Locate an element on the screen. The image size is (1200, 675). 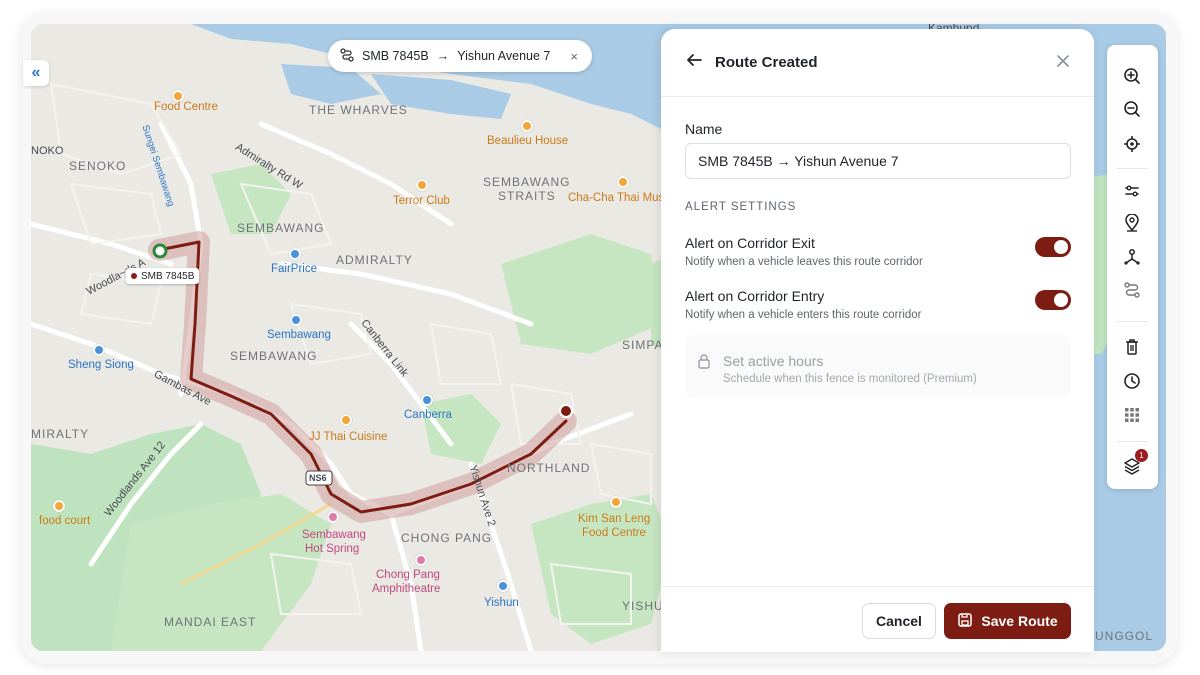
back-arrow-icon is located at coordinates (694, 62).